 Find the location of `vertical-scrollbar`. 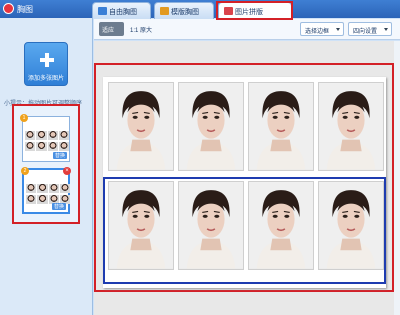

vertical-scrollbar is located at coordinates (397, 178).